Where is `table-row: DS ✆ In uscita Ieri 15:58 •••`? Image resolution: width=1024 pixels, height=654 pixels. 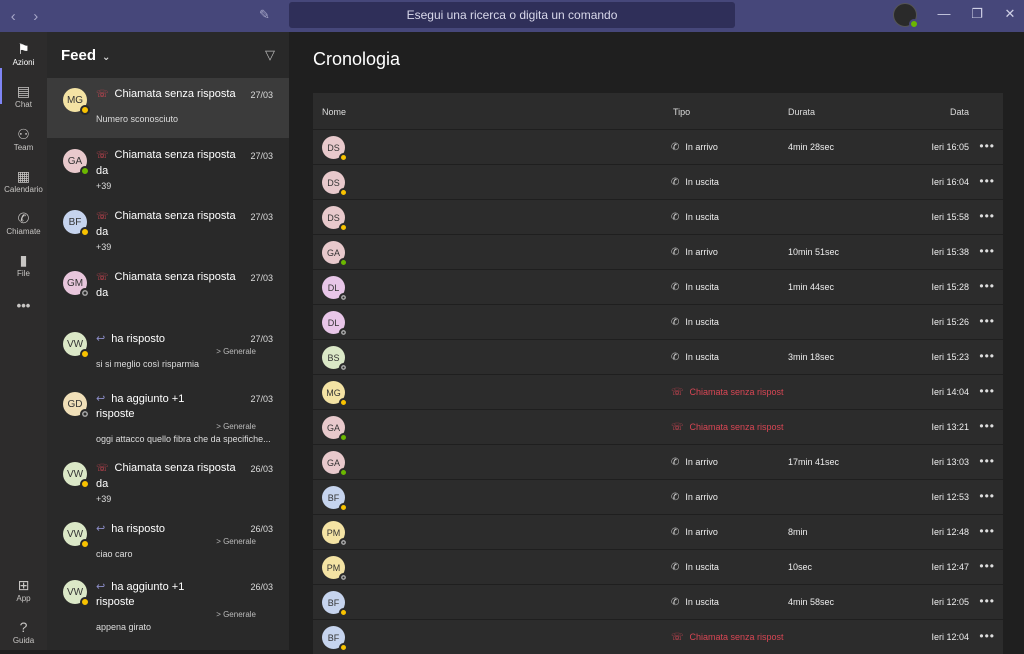 table-row: DS ✆ In uscita Ieri 15:58 ••• is located at coordinates (658, 216).